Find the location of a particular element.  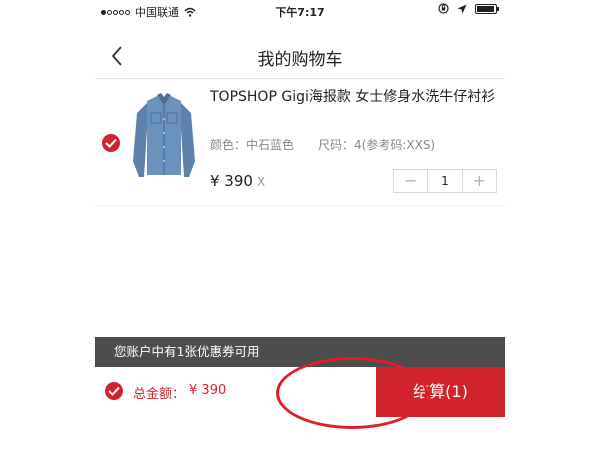

rotation-lock-icon is located at coordinates (443, 8).